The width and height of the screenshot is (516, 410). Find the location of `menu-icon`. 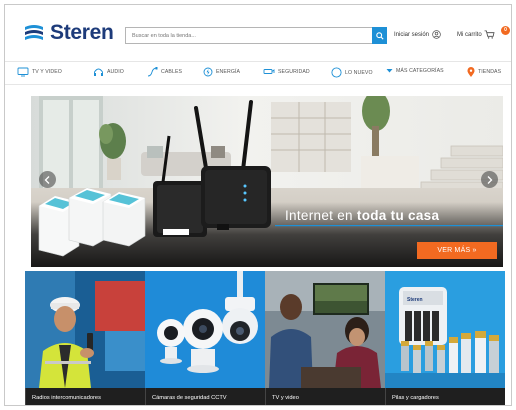

menu-icon is located at coordinates (389, 71).